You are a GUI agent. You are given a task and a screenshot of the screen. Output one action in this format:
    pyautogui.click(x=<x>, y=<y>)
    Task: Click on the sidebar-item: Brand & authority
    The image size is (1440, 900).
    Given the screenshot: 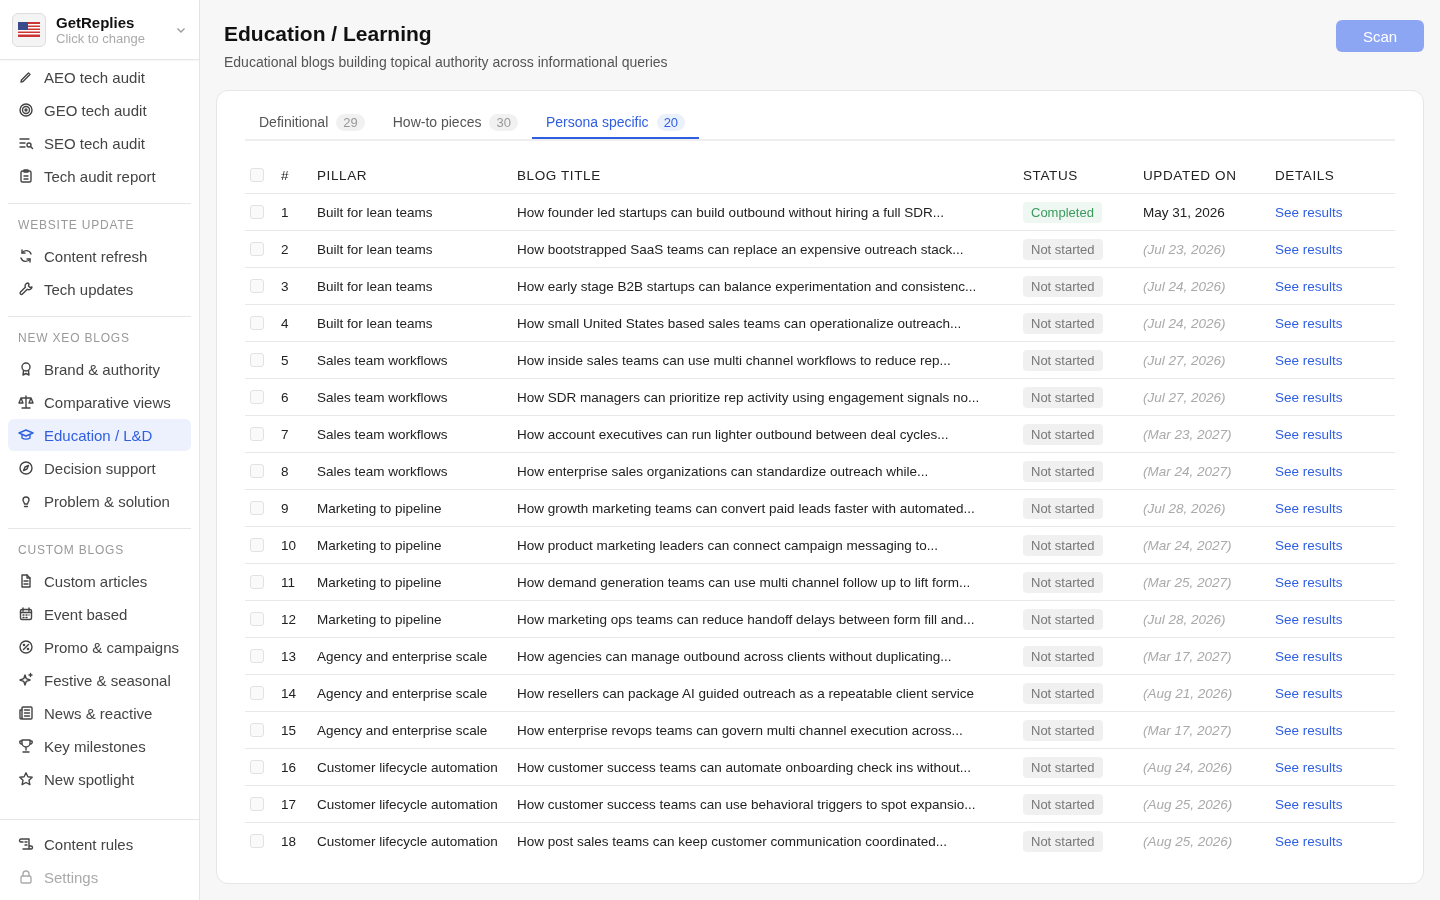 What is the action you would take?
    pyautogui.click(x=99, y=369)
    